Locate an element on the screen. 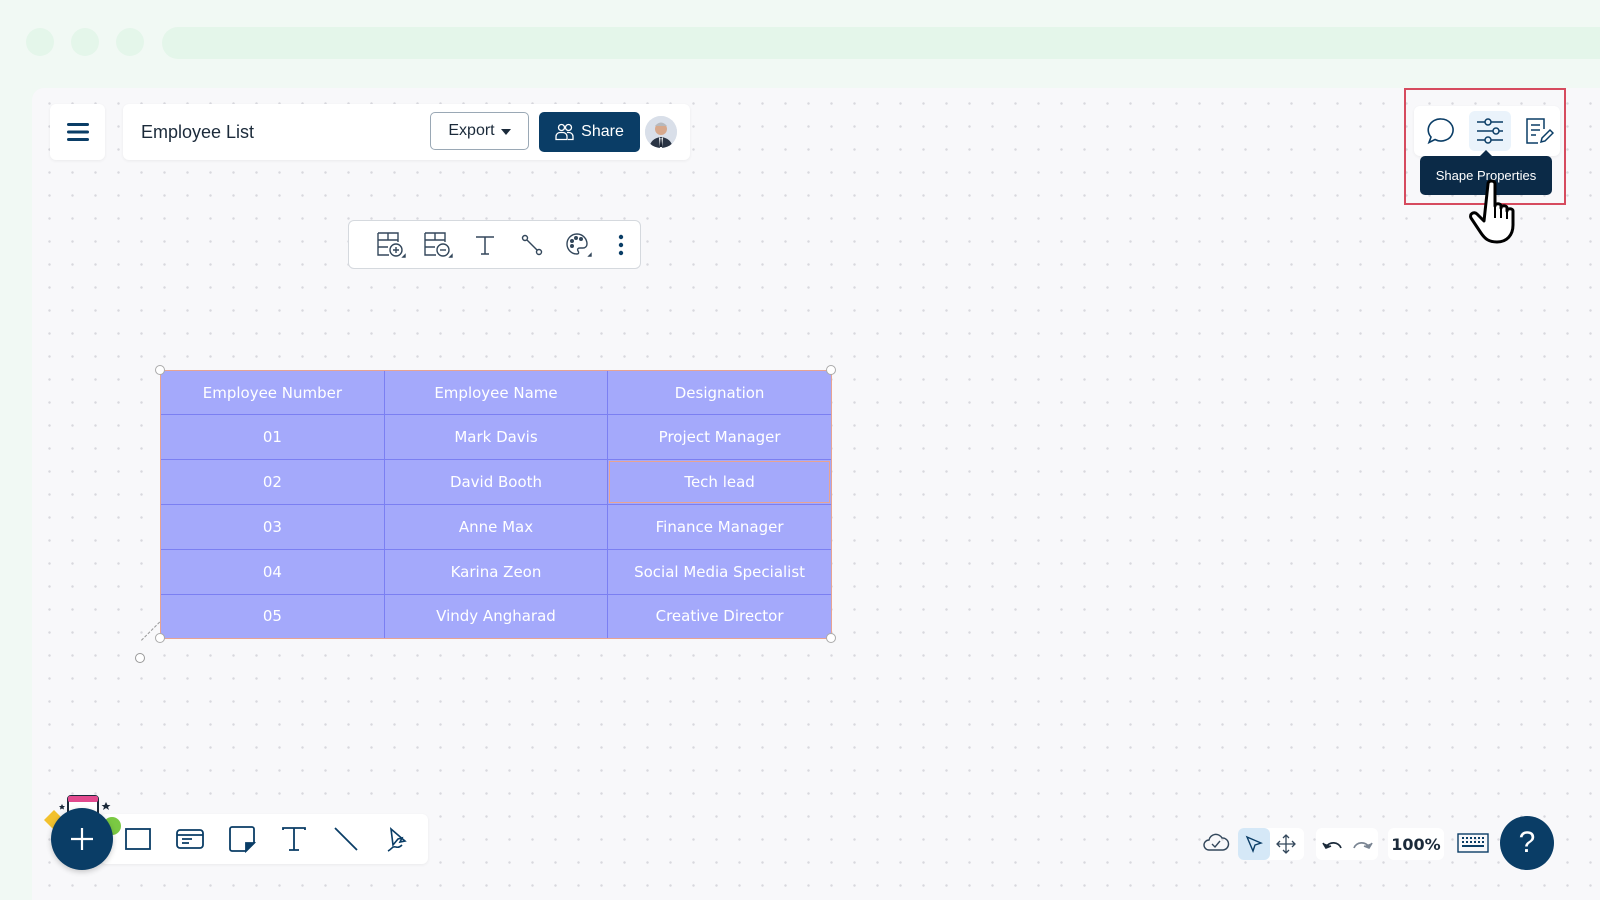  select-tool-button is located at coordinates (1254, 844).